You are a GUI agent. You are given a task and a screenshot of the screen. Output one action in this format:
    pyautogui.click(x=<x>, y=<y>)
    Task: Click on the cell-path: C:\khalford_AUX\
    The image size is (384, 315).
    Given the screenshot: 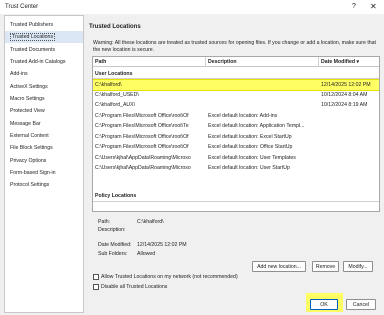 What is the action you would take?
    pyautogui.click(x=115, y=105)
    